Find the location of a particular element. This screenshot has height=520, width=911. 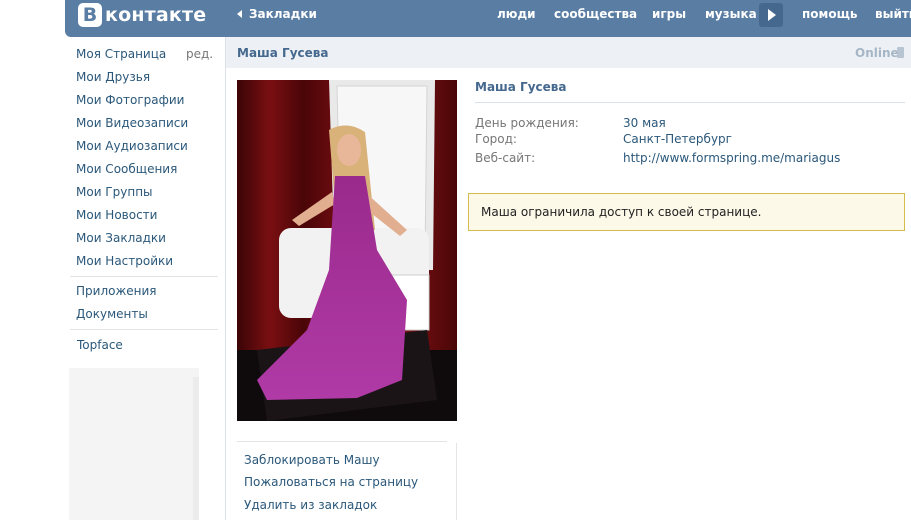

sidebar-item-groups: Мои Группы is located at coordinates (114, 192).